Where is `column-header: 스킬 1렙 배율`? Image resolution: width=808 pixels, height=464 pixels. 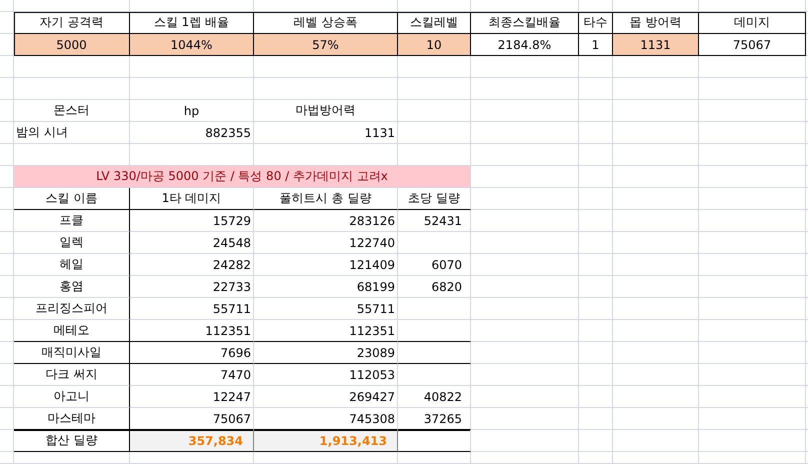
column-header: 스킬 1렙 배율 is located at coordinates (192, 23).